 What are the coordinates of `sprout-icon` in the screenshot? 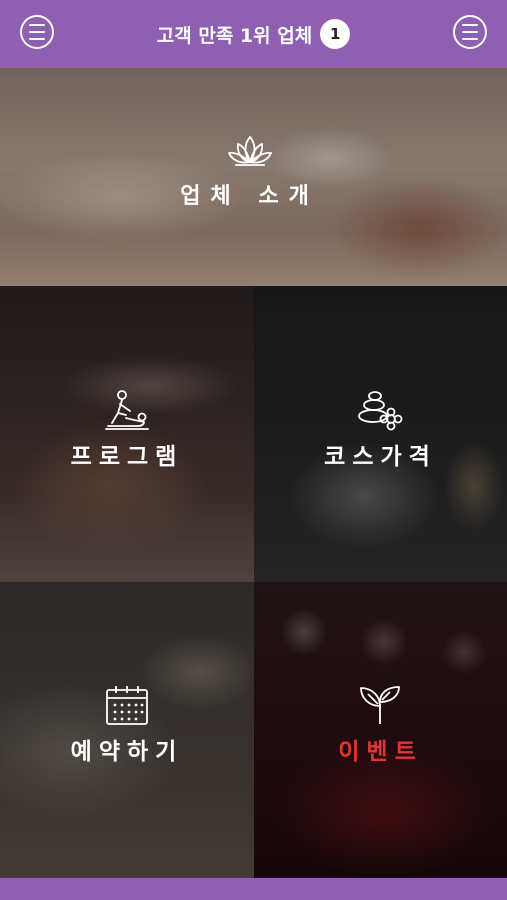 It's located at (380, 705).